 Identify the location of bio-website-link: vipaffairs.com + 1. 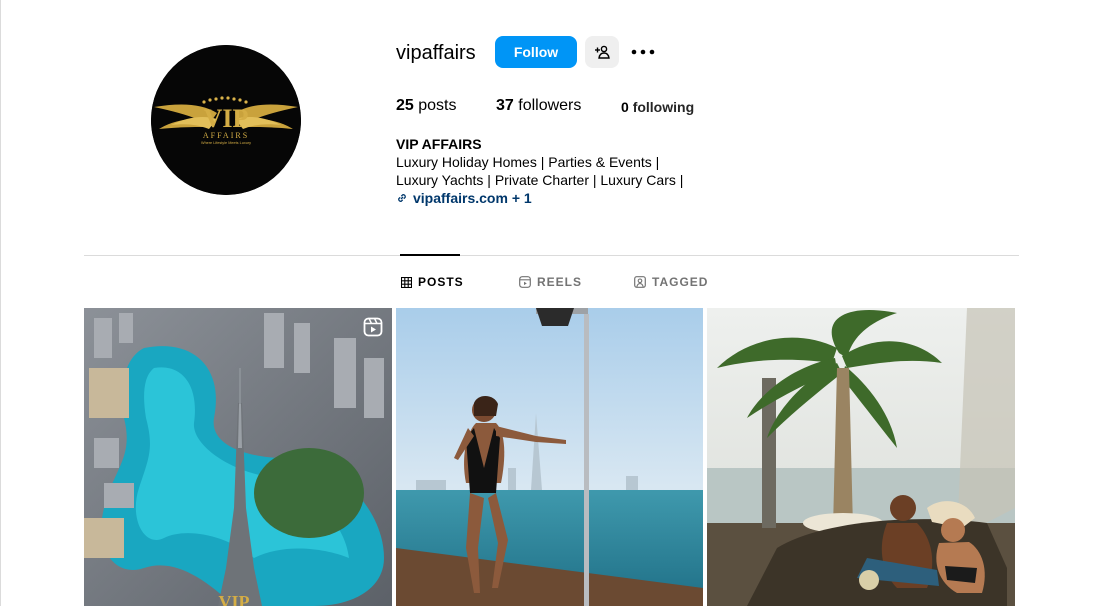
(464, 198).